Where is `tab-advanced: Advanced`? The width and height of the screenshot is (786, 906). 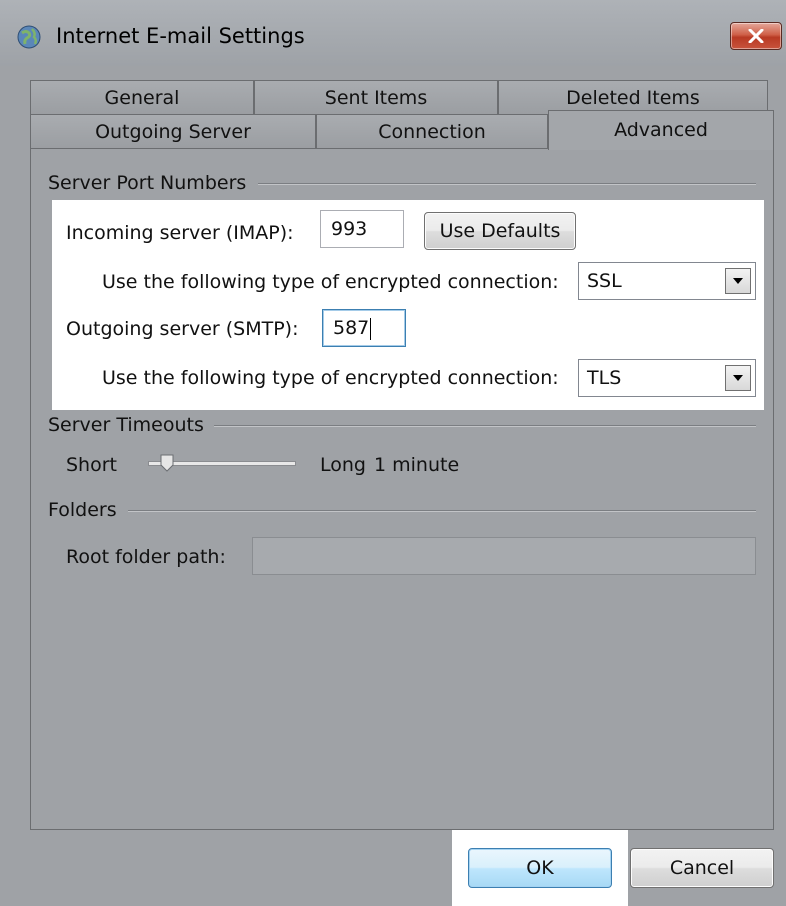 tab-advanced: Advanced is located at coordinates (661, 130).